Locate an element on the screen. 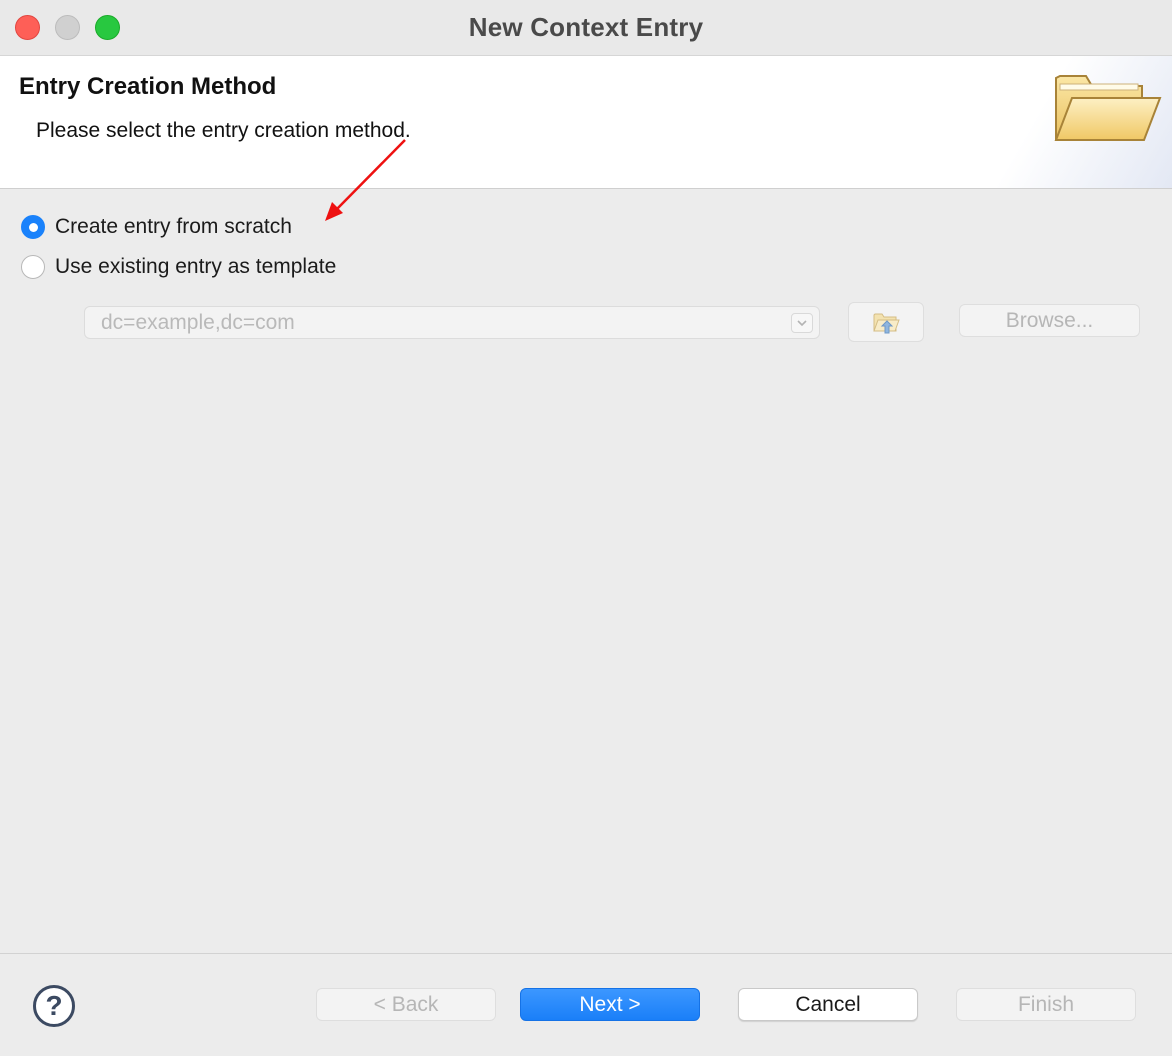 This screenshot has width=1172, height=1056. open-folder-icon is located at coordinates (1108, 108).